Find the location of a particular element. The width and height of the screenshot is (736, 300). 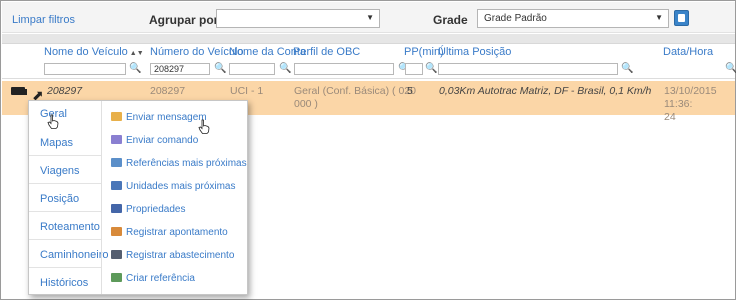

menu-item-label: Criar referência is located at coordinates (160, 278).